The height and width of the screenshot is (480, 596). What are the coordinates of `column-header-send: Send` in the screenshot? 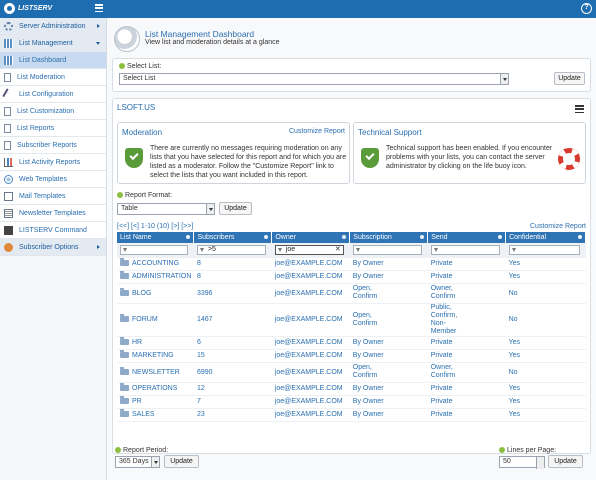 It's located at (467, 237).